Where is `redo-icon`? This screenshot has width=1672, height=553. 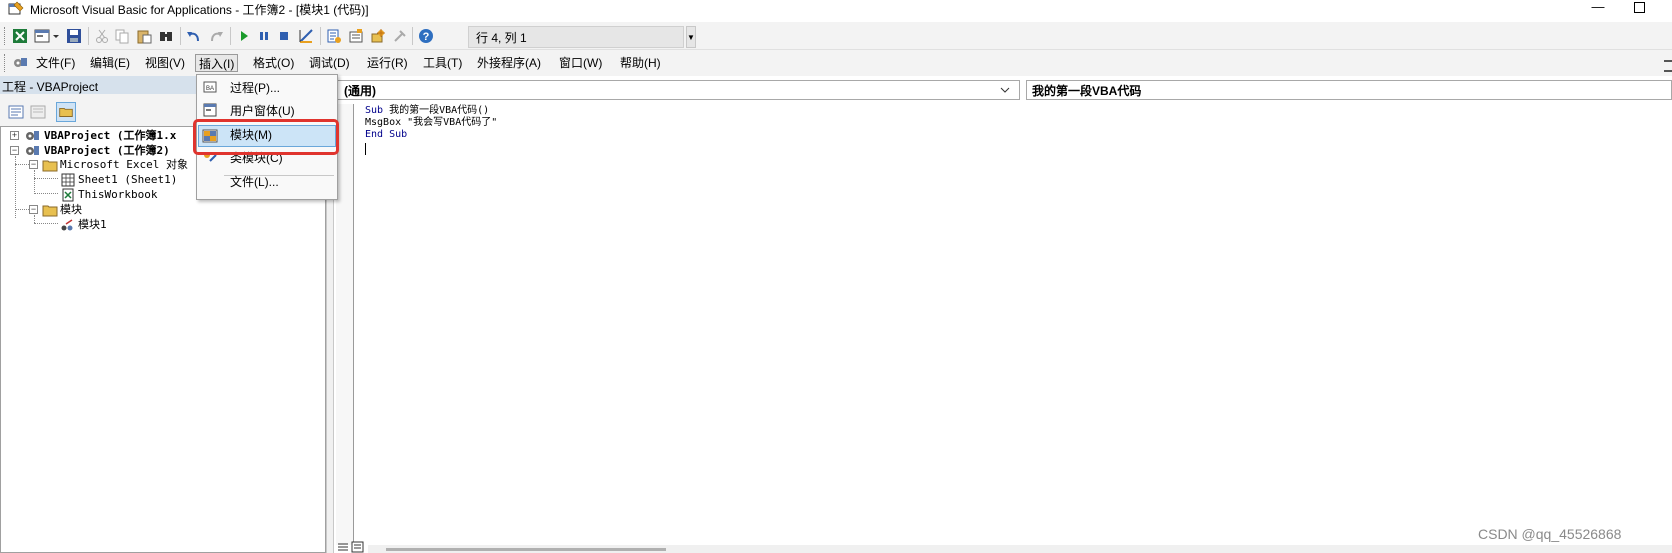
redo-icon is located at coordinates (216, 36).